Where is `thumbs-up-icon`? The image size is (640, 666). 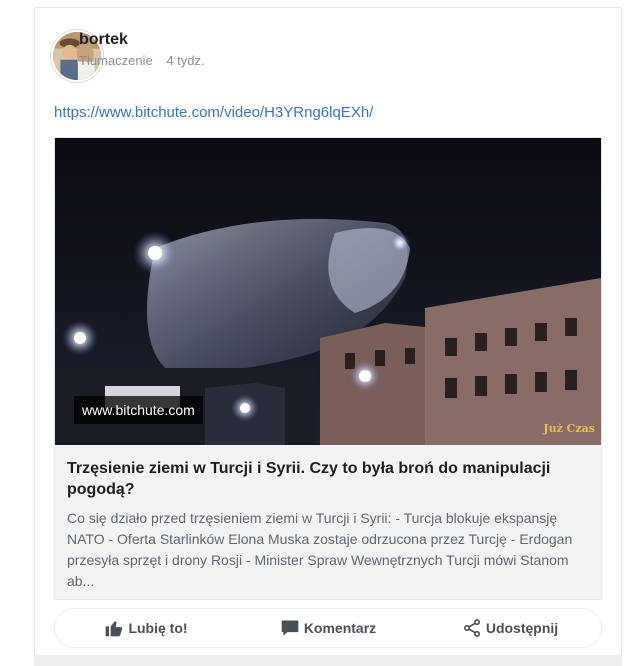 thumbs-up-icon is located at coordinates (114, 629).